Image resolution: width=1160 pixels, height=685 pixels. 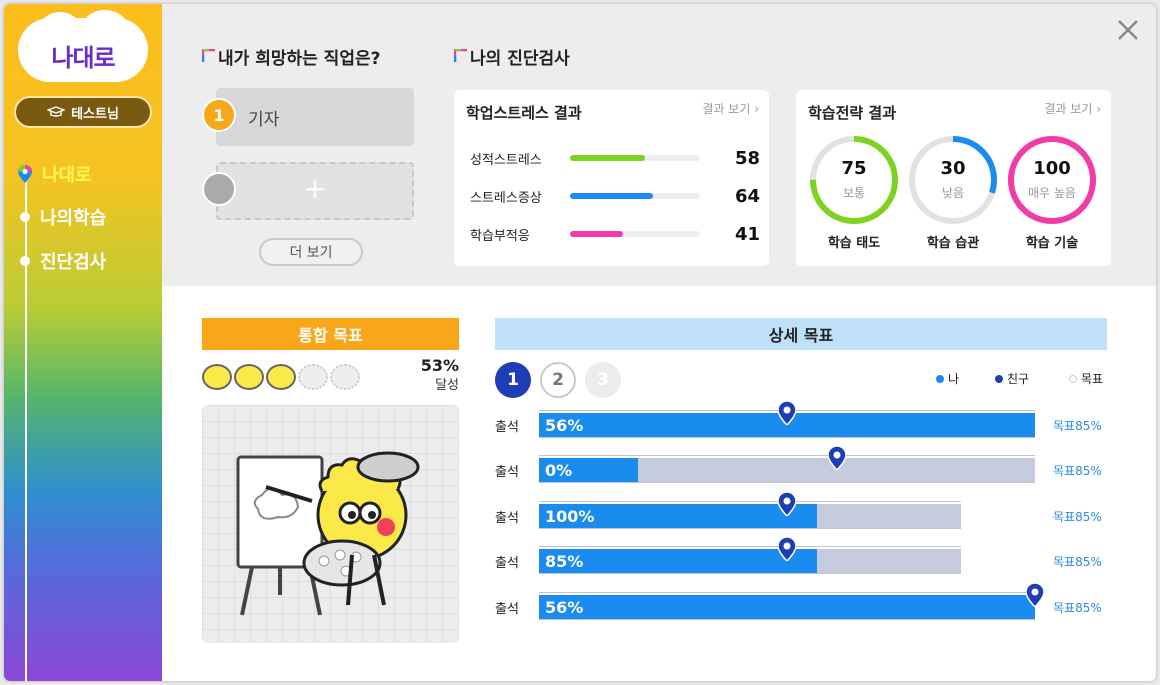 What do you see at coordinates (56, 112) in the screenshot?
I see `graduation-cap-icon` at bounding box center [56, 112].